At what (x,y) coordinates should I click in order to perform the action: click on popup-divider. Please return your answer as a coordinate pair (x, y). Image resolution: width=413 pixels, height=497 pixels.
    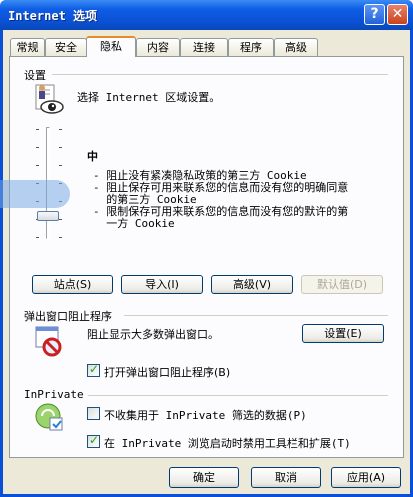
    Looking at the image, I should click on (256, 315).